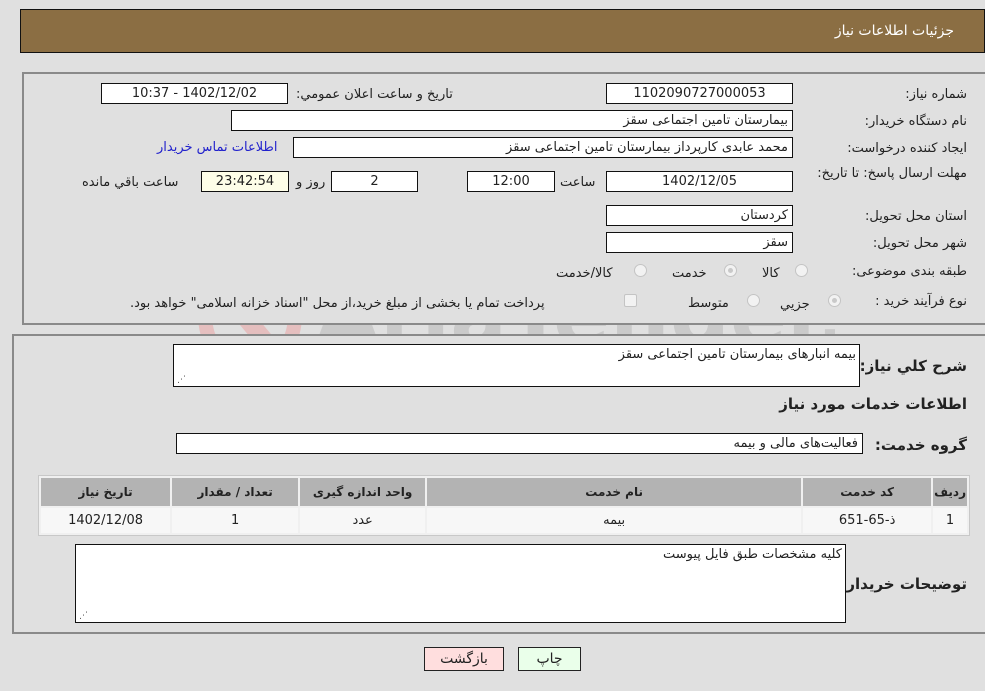 The width and height of the screenshot is (985, 691). What do you see at coordinates (245, 181) in the screenshot?
I see `time-remaining-field: 23:42:54` at bounding box center [245, 181].